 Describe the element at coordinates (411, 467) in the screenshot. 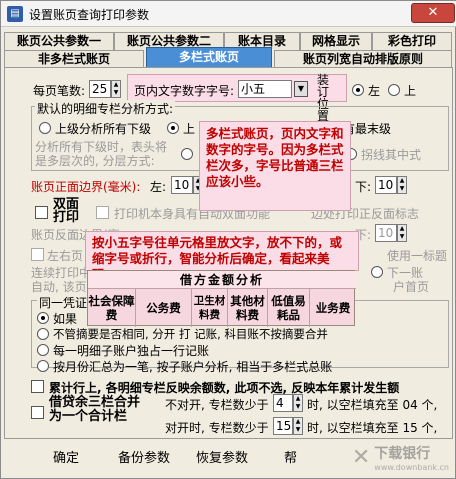

I see `watermark-url: www.downbank.cn` at that location.